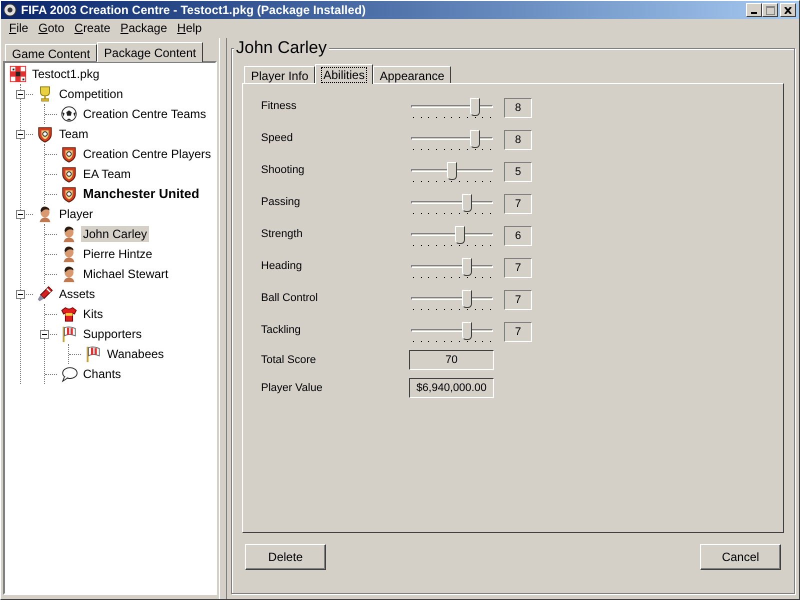  Describe the element at coordinates (144, 114) in the screenshot. I see `tree-item: Creation Centre Teams` at that location.